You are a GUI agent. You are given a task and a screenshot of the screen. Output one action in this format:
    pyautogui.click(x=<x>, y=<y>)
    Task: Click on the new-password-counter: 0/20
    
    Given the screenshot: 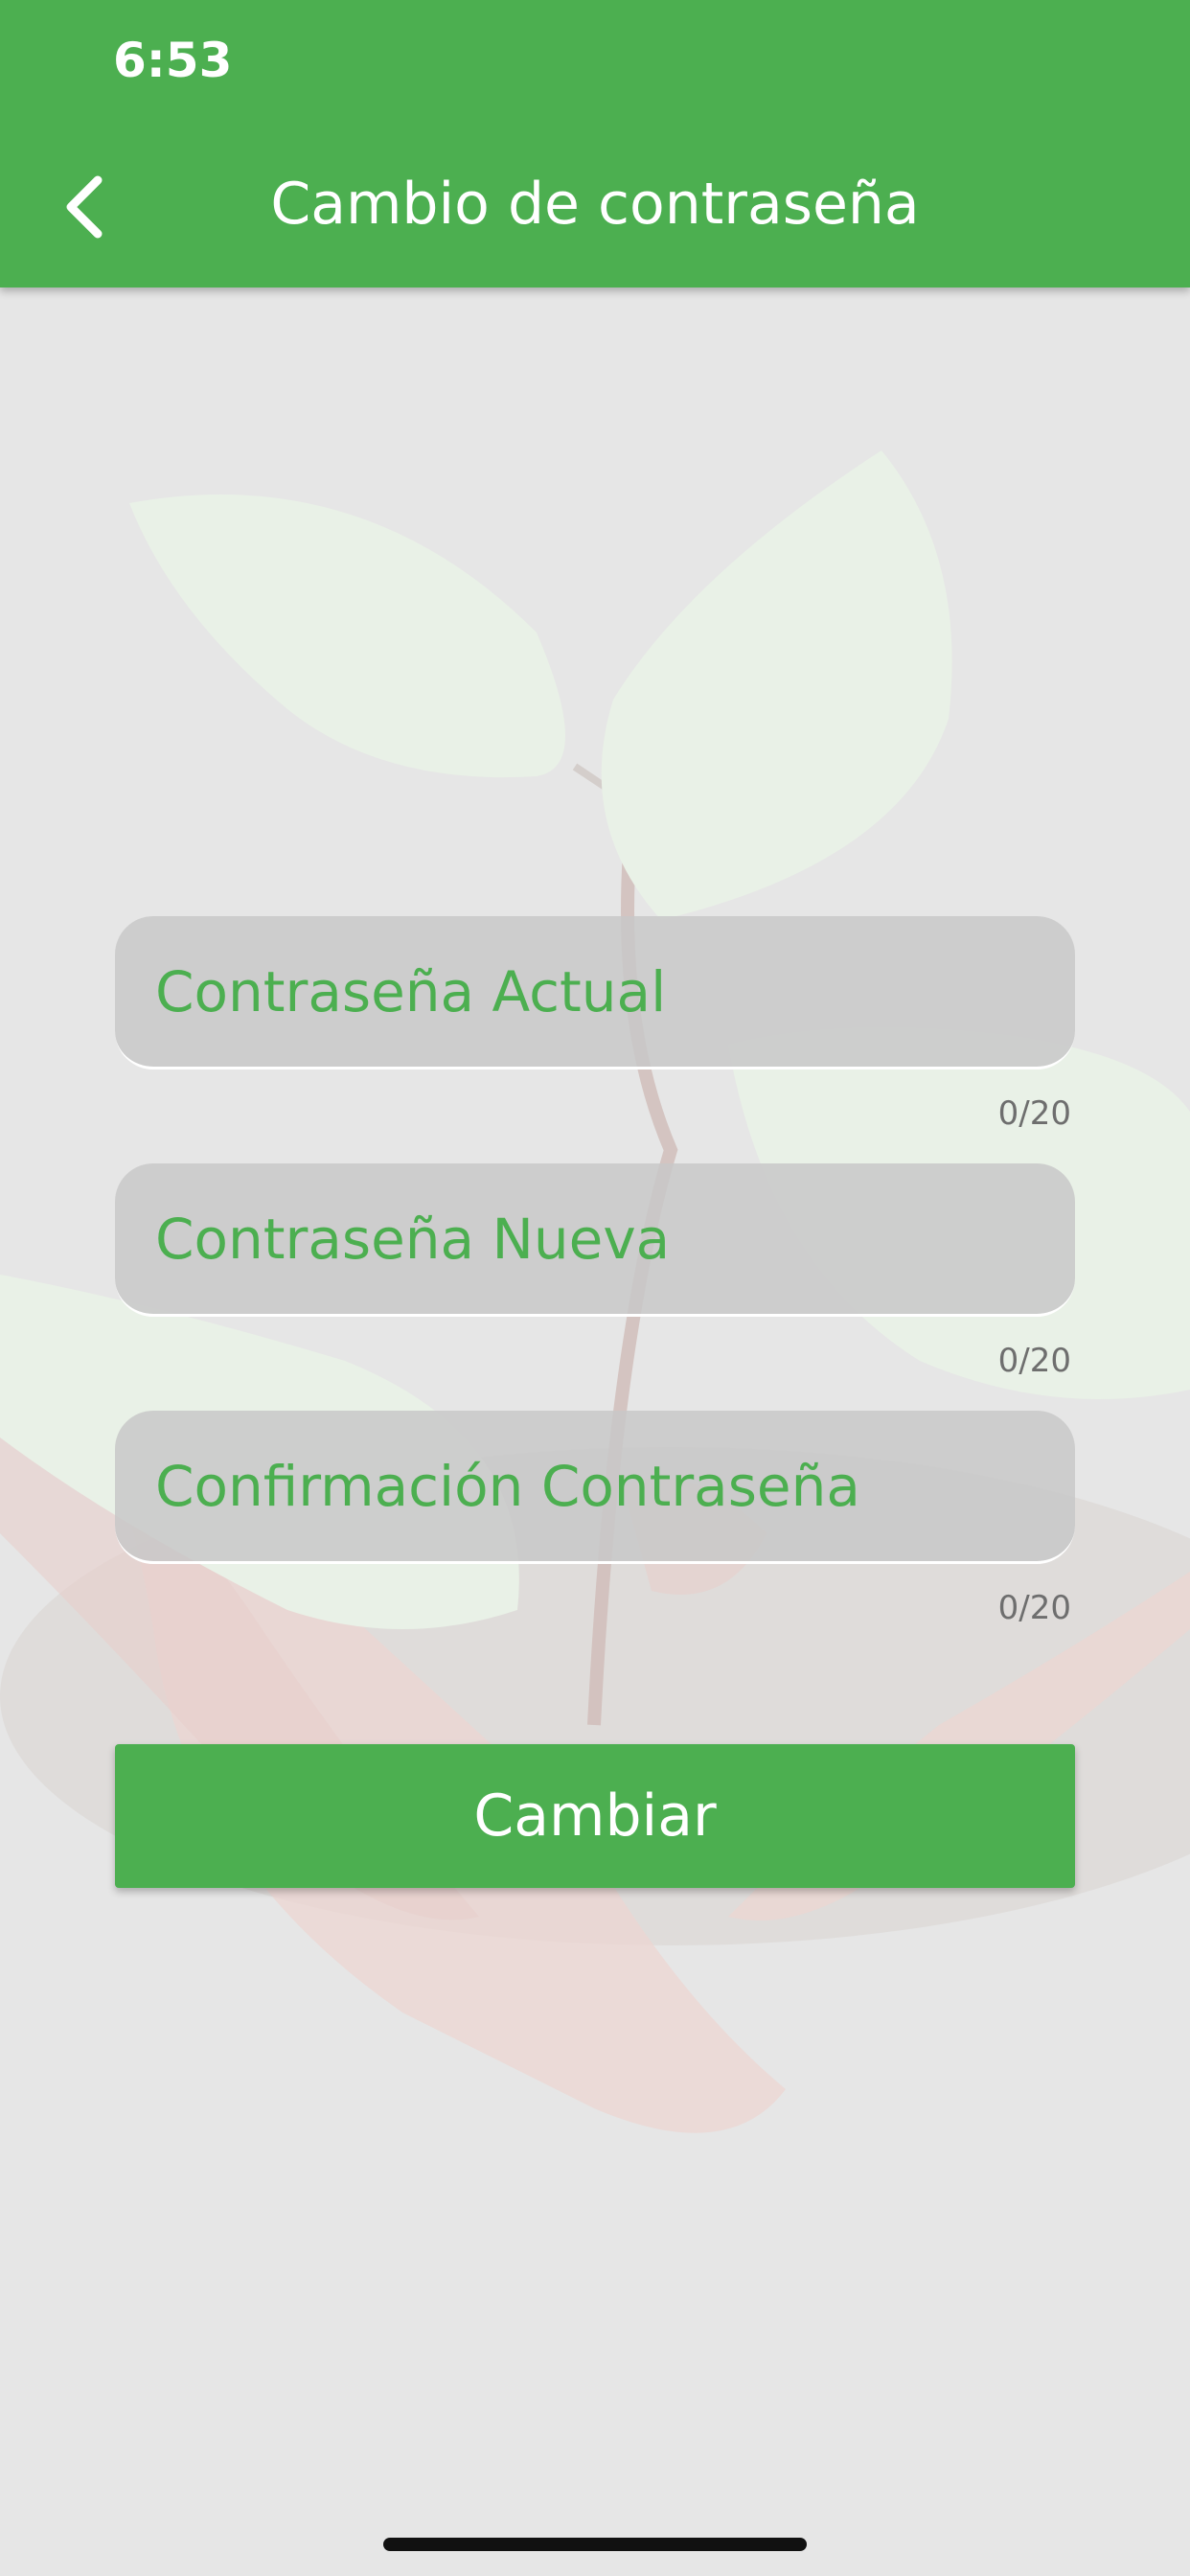 What is the action you would take?
    pyautogui.click(x=1034, y=1361)
    